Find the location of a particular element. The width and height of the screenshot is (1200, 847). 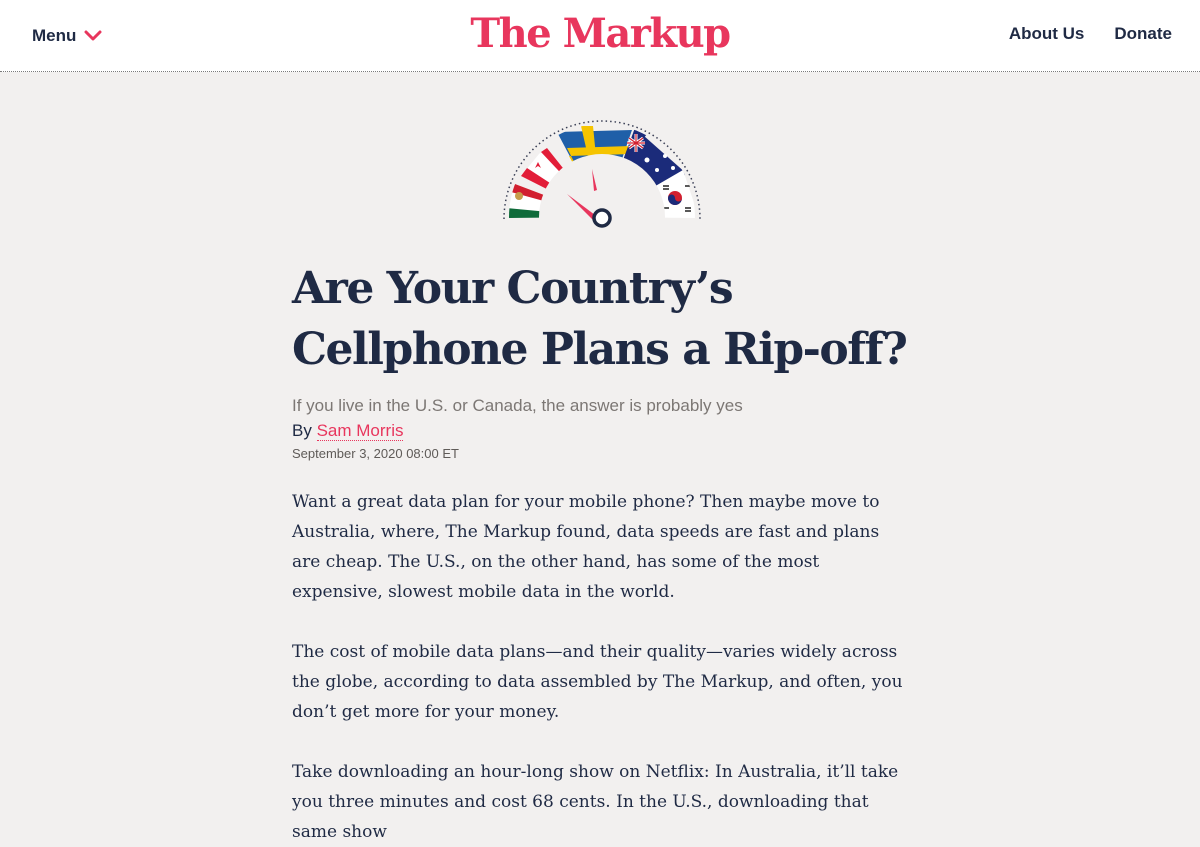

publish-date: September 3, 2020 08:00 ET is located at coordinates (375, 453).